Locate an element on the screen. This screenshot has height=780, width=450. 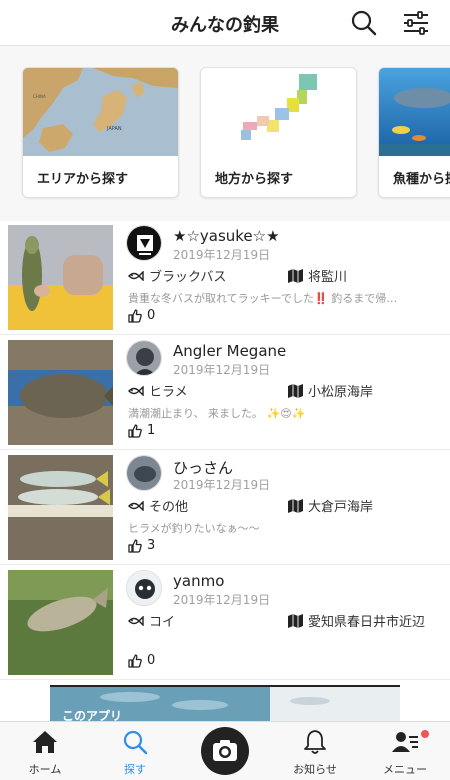
like-button: 3 is located at coordinates (141, 545).